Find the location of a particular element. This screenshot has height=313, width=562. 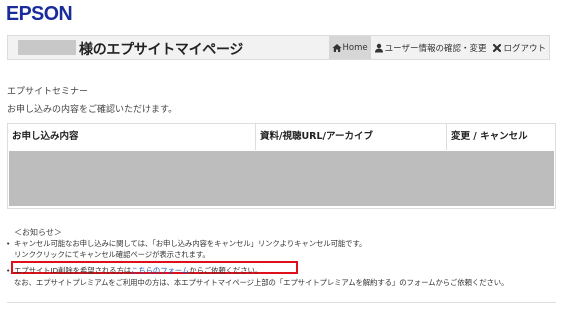

notice-item-id-deletion: • エプサイトID削除を希望される方はこちらのフォームからご依頼ください。 is located at coordinates (134, 270).